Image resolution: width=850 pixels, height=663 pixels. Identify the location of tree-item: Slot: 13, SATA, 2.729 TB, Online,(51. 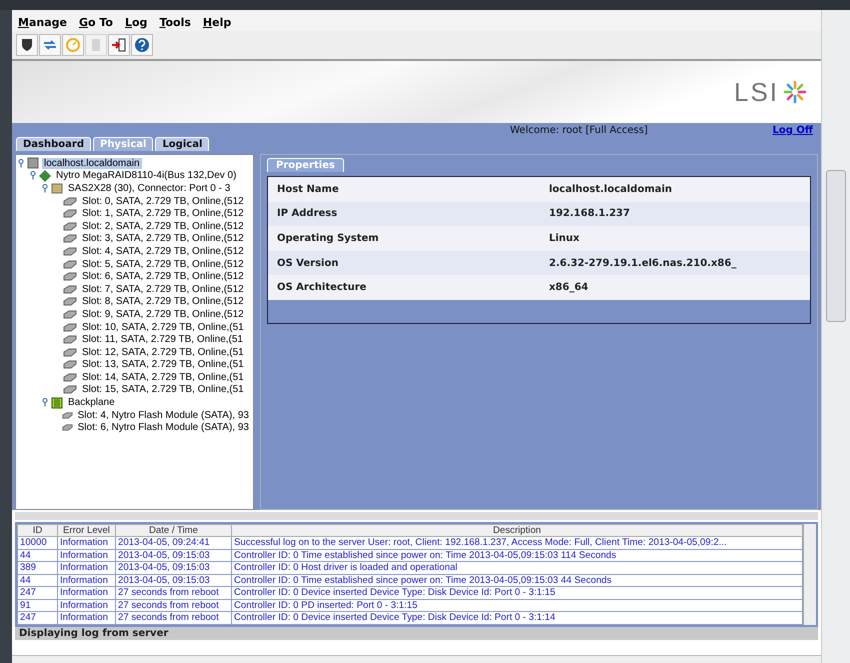
(163, 364).